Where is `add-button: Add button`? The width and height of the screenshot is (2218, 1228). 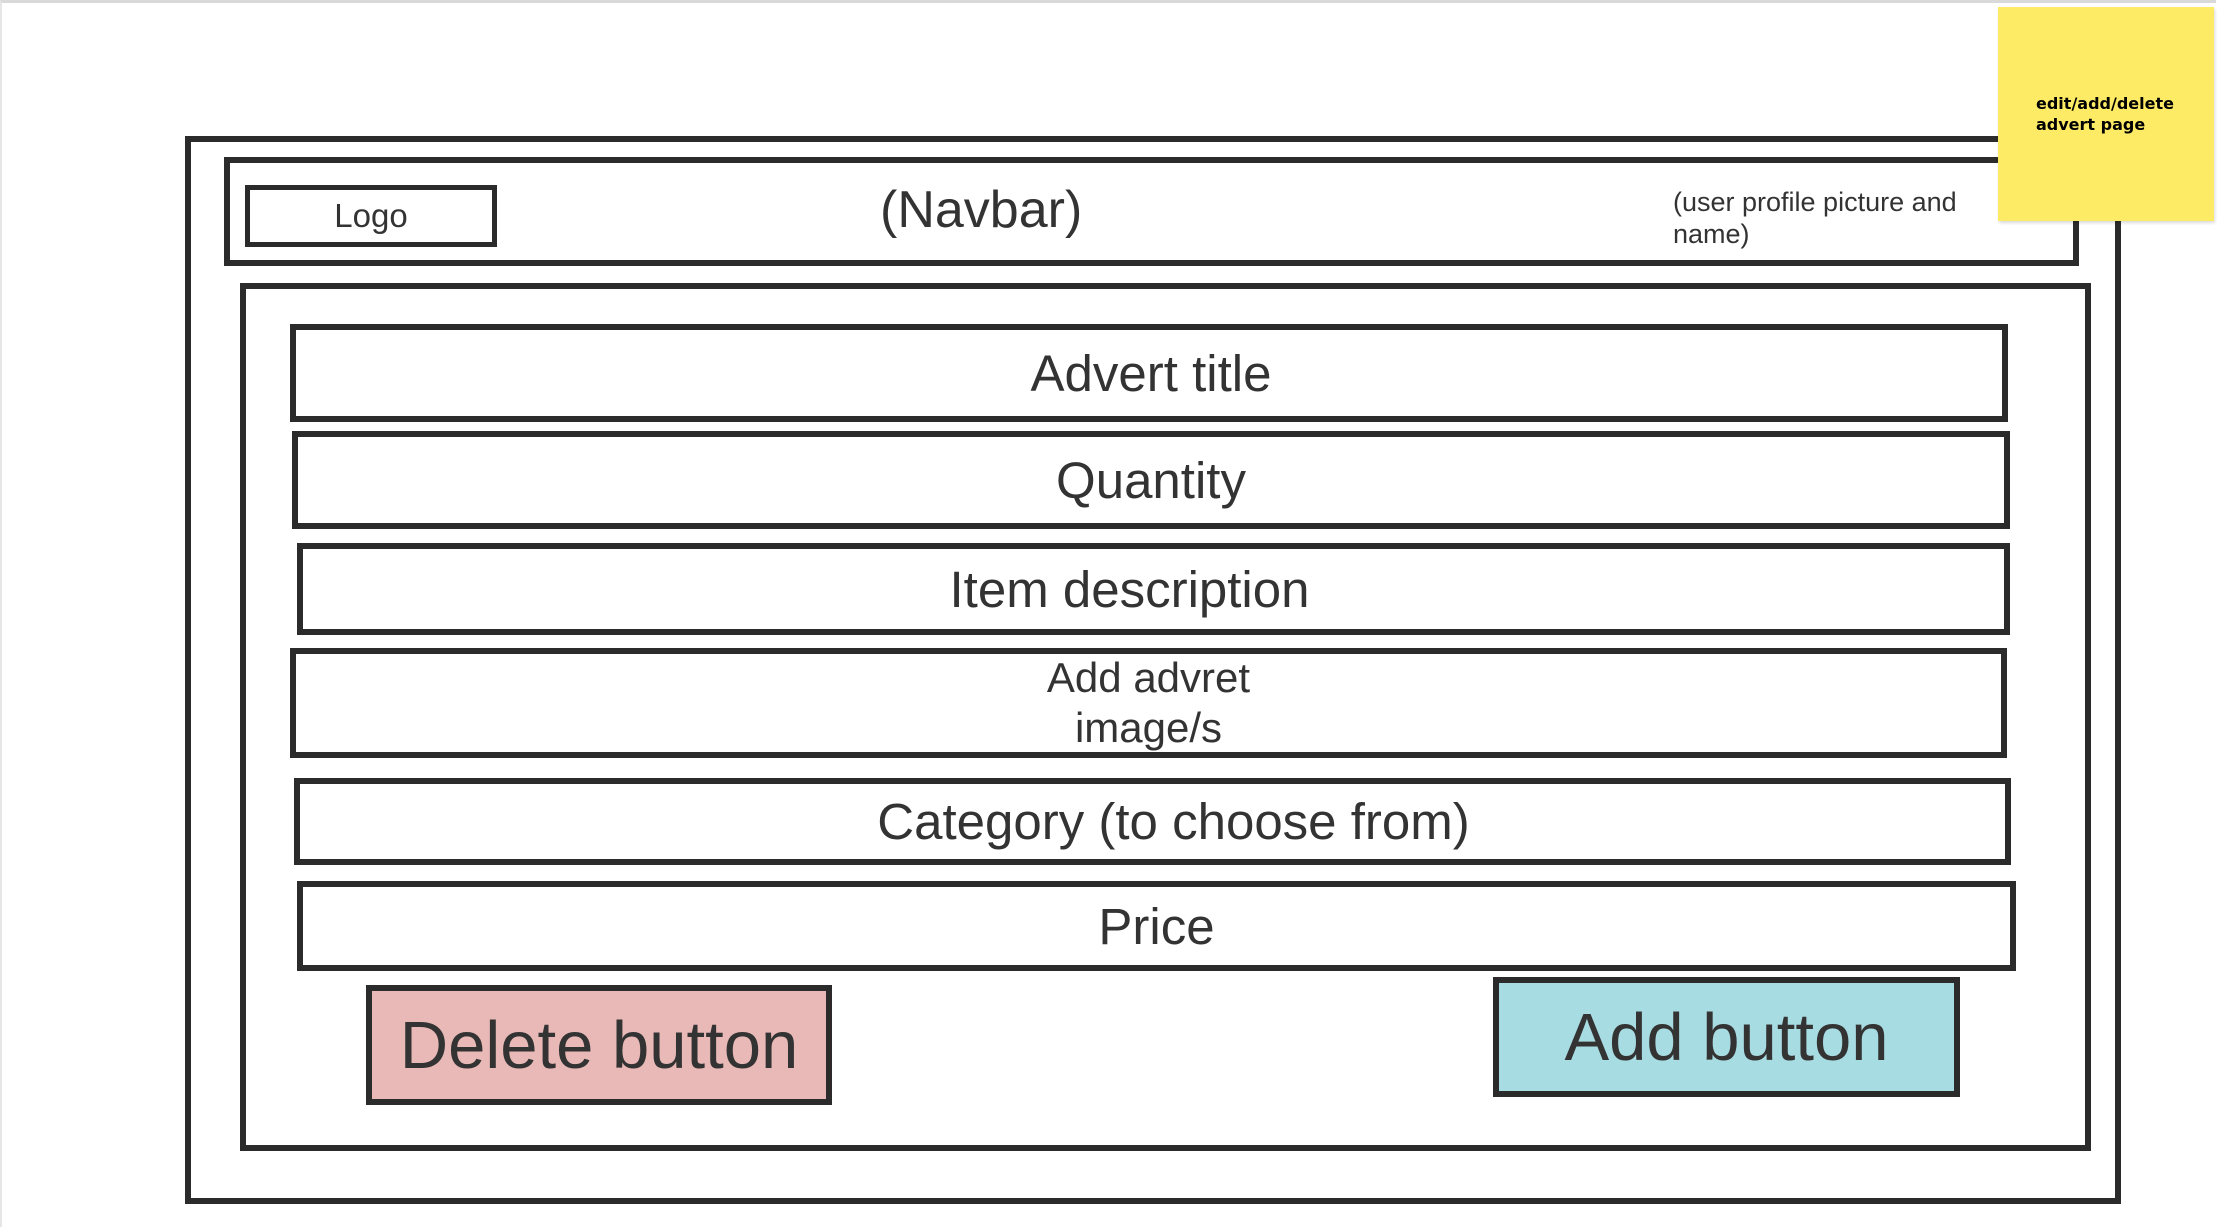
add-button: Add button is located at coordinates (1726, 1037).